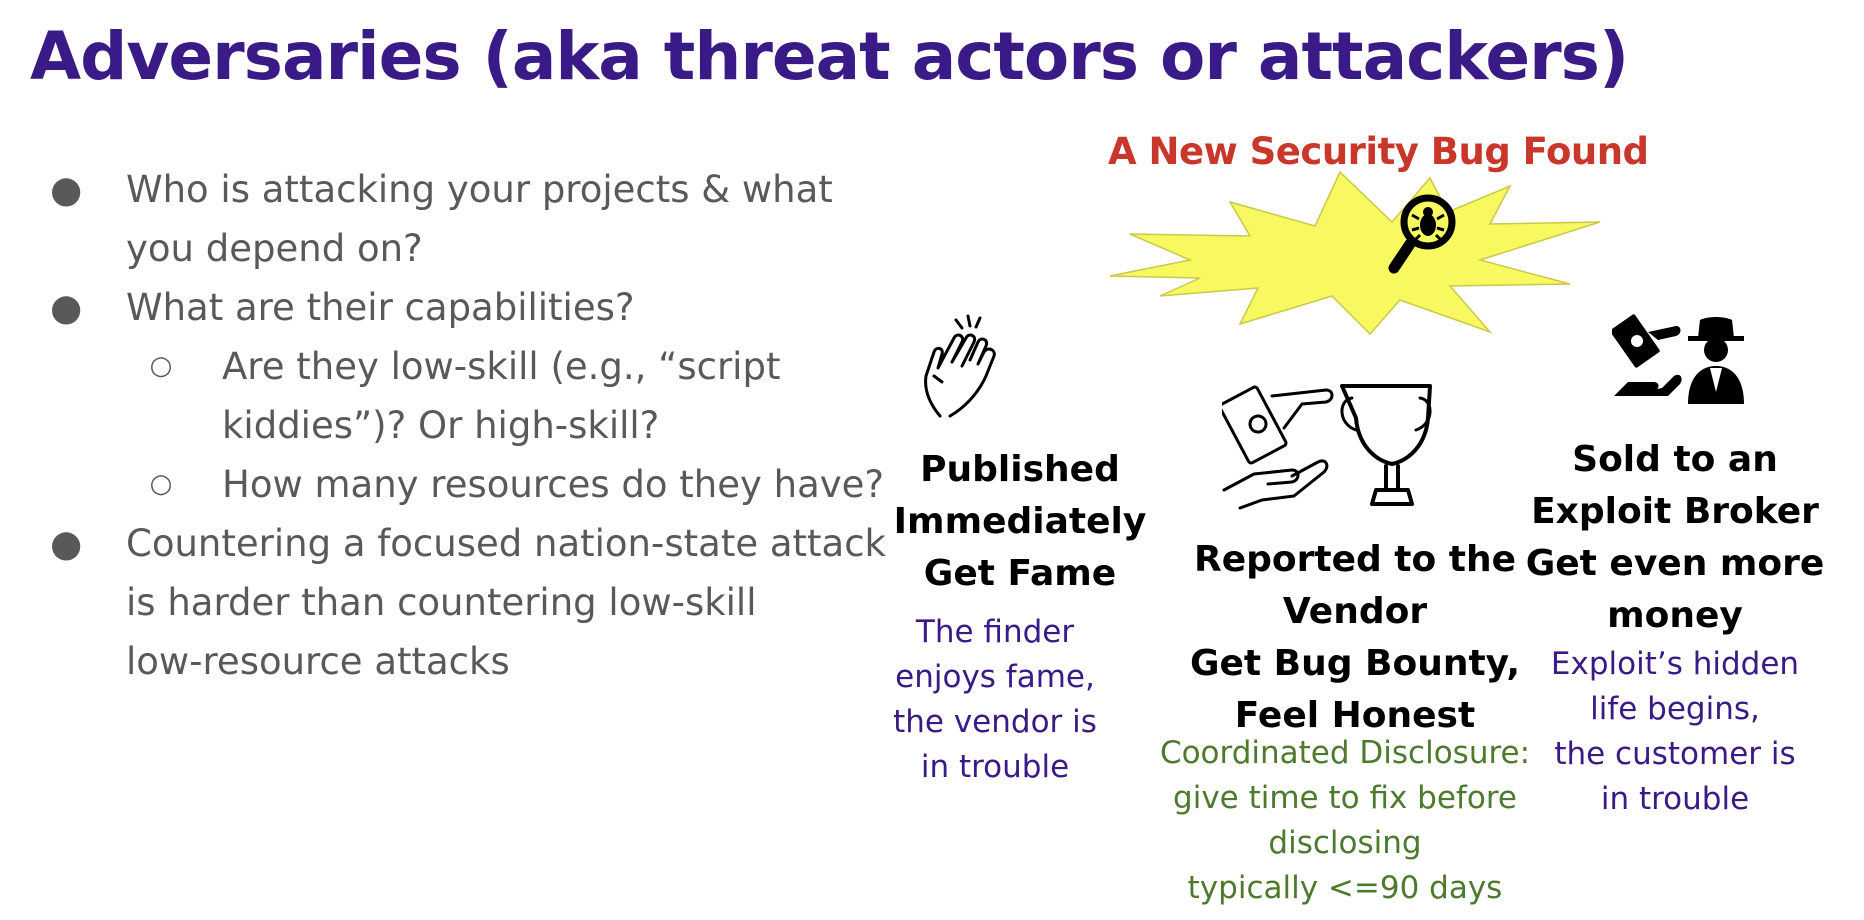 The image size is (1864, 920). What do you see at coordinates (1422, 234) in the screenshot?
I see `magnifier-bug-icon` at bounding box center [1422, 234].